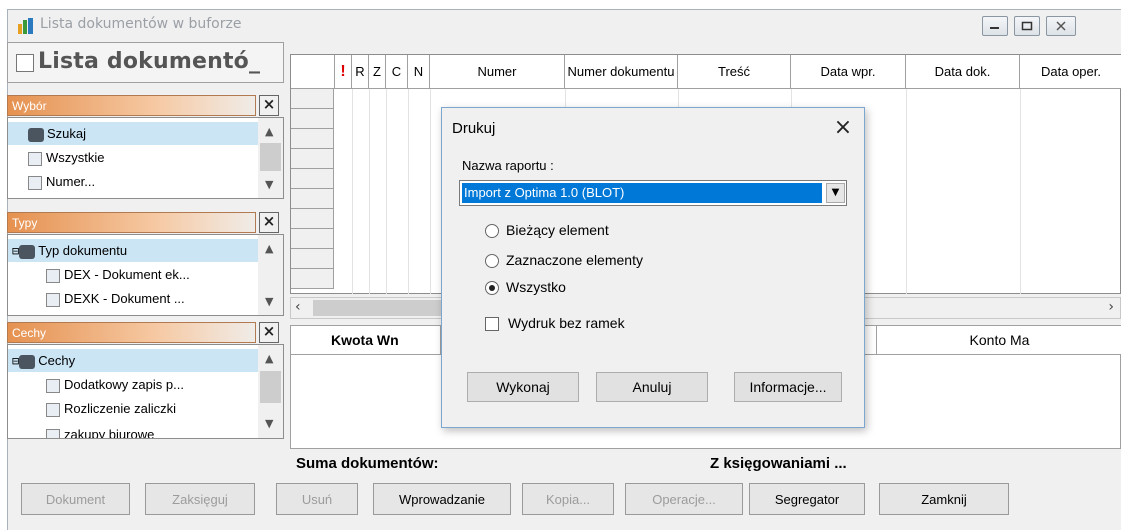 This screenshot has width=1121, height=530. Describe the element at coordinates (133, 408) in the screenshot. I see `tree-item-rozliczenie: Rozliczenie zaliczki` at that location.